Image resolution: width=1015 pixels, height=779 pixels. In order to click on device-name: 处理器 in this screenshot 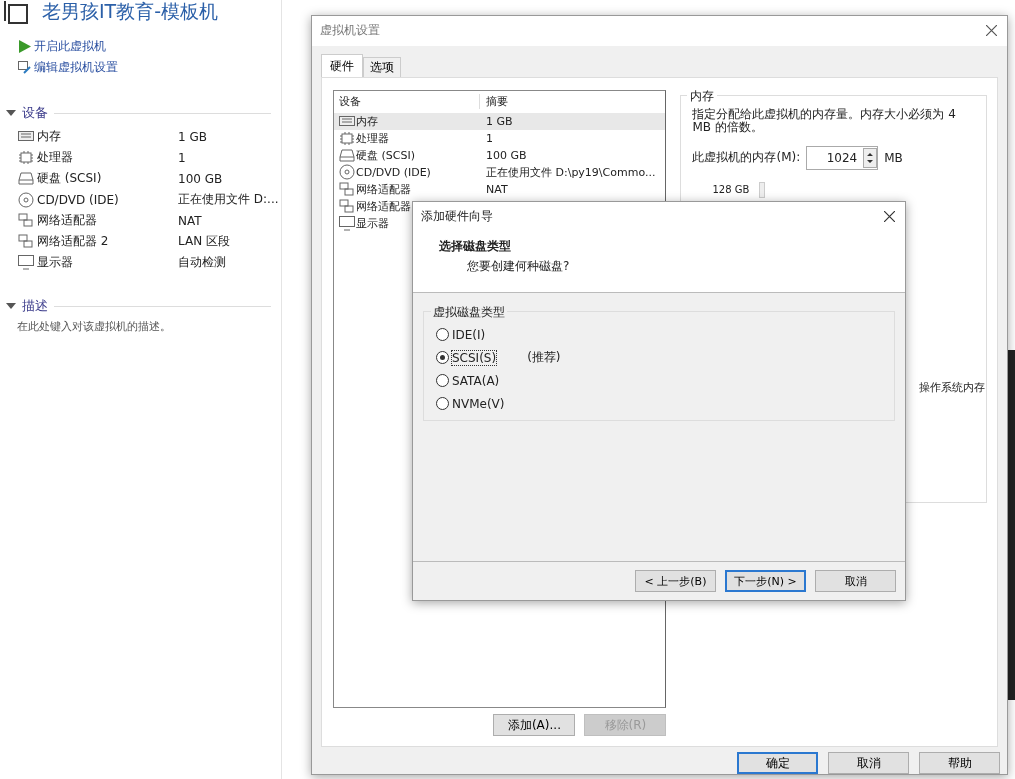, I will do `click(372, 138)`.